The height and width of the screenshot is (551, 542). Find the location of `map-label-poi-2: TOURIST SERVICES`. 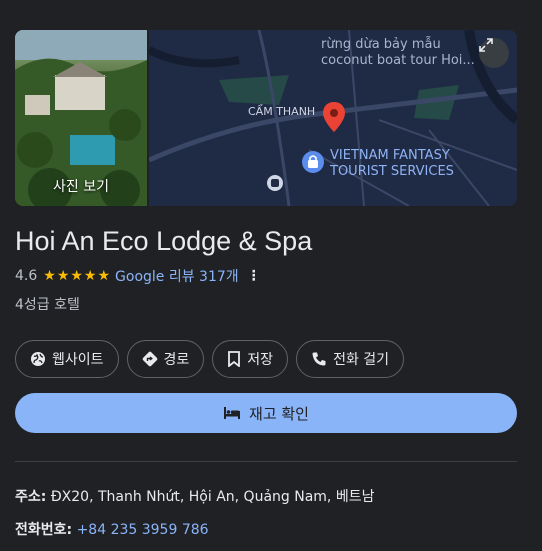

map-label-poi-2: TOURIST SERVICES is located at coordinates (392, 171).